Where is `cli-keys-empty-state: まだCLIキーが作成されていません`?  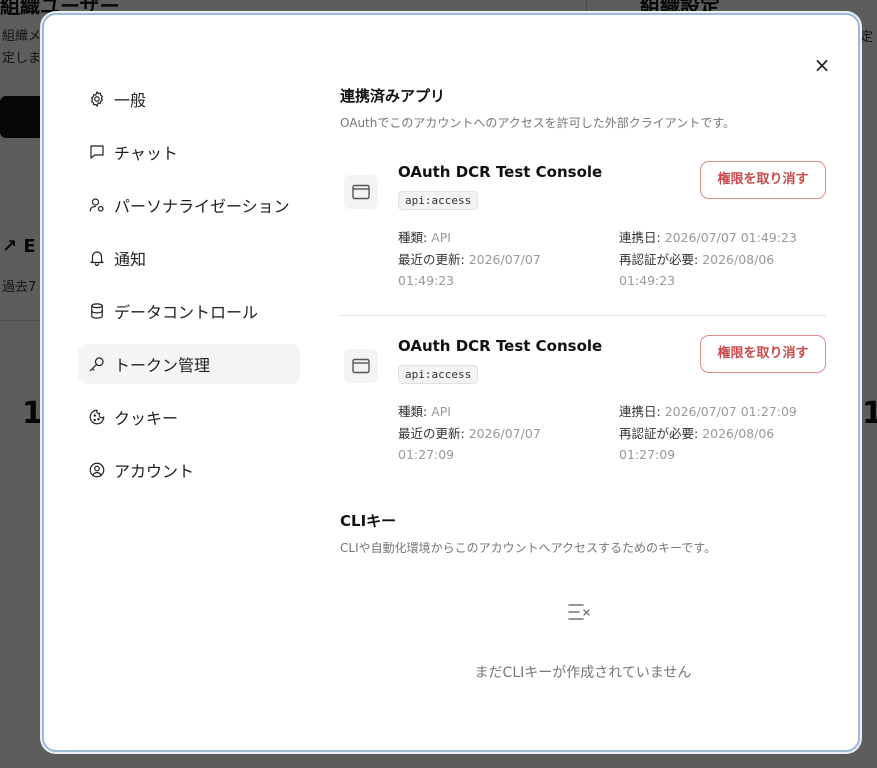 cli-keys-empty-state: まだCLIキーが作成されていません is located at coordinates (583, 631).